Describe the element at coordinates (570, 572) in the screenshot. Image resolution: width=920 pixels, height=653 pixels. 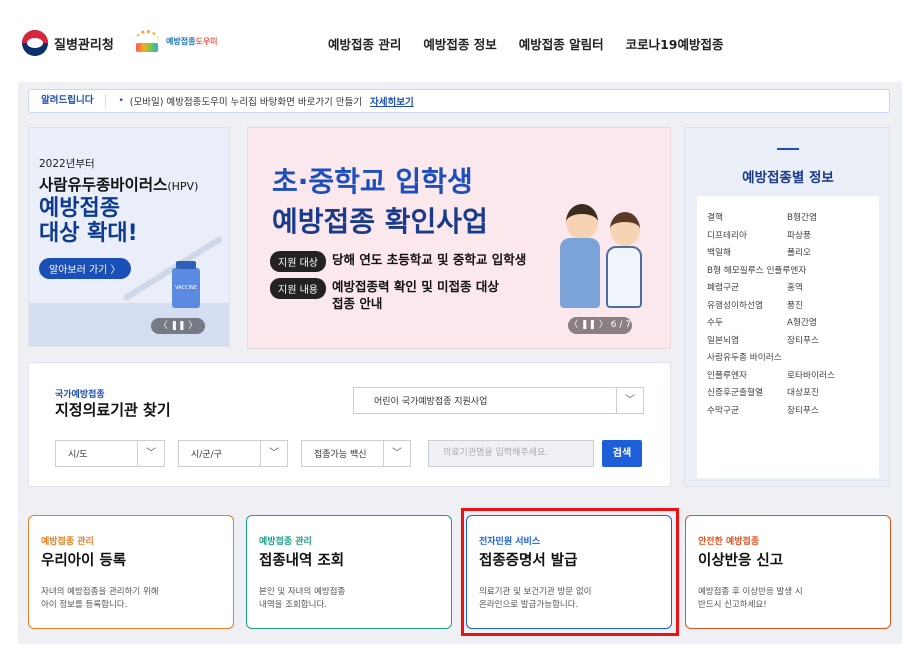
I see `highlight-box` at that location.